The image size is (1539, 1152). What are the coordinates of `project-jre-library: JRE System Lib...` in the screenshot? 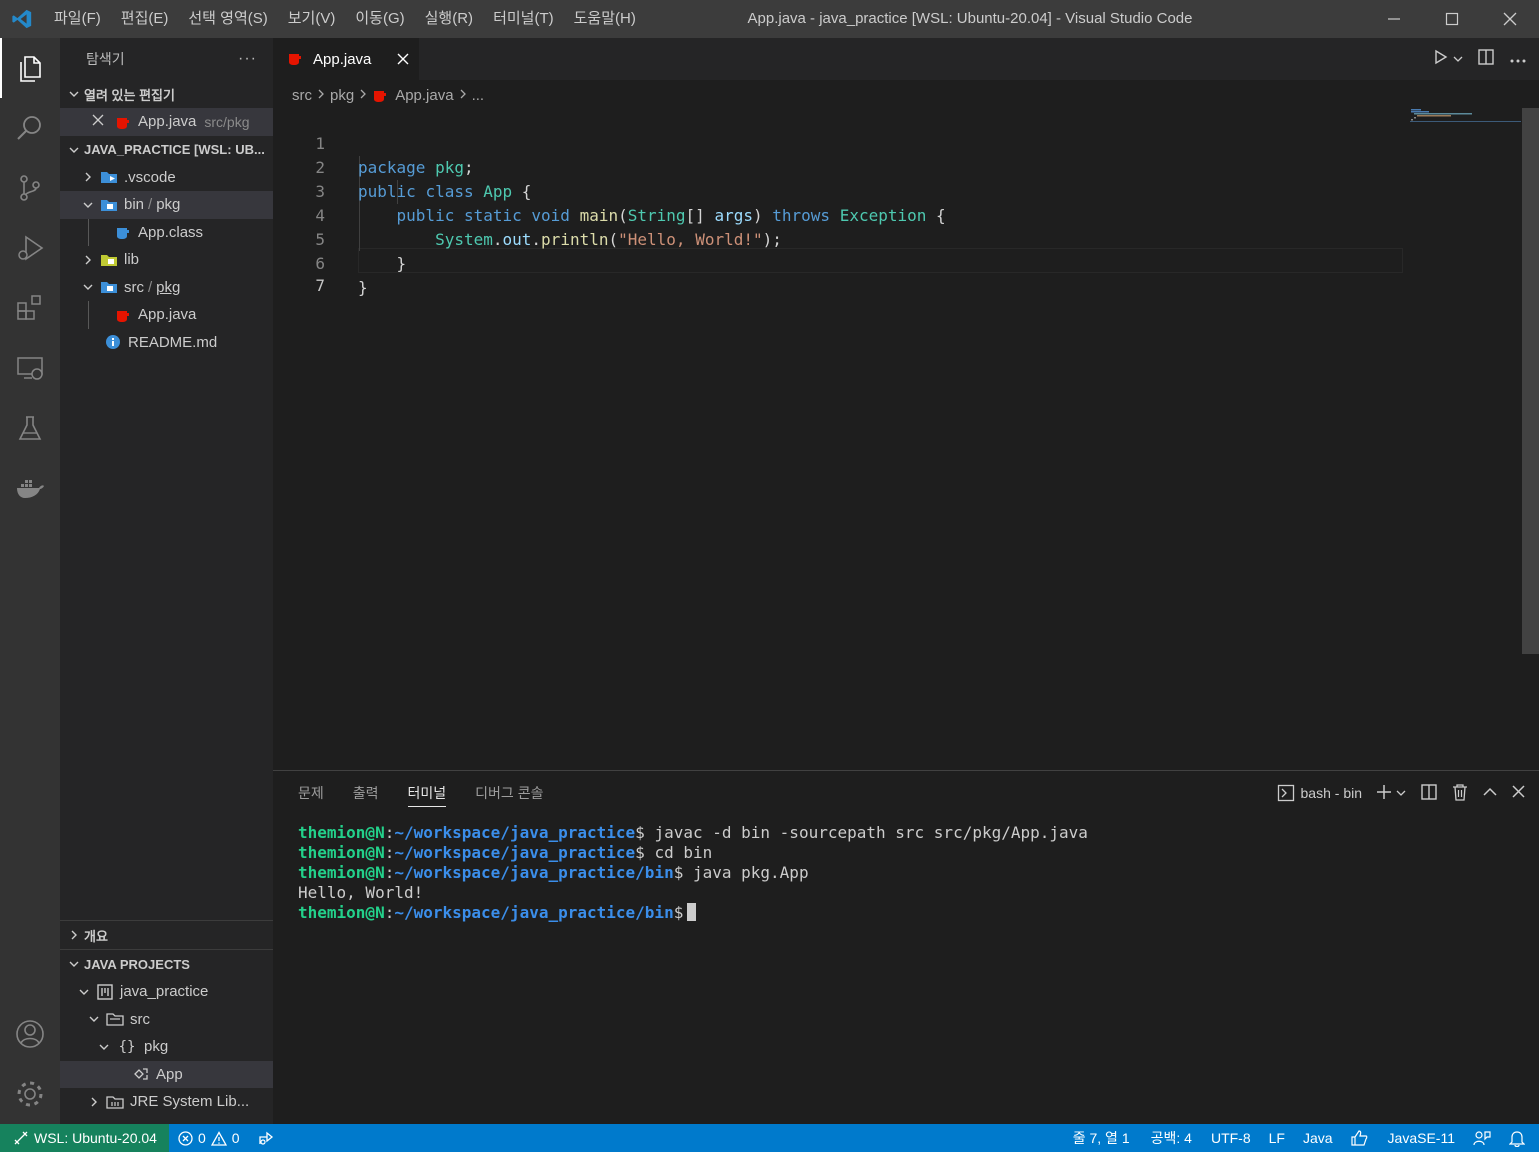 It's located at (166, 1102).